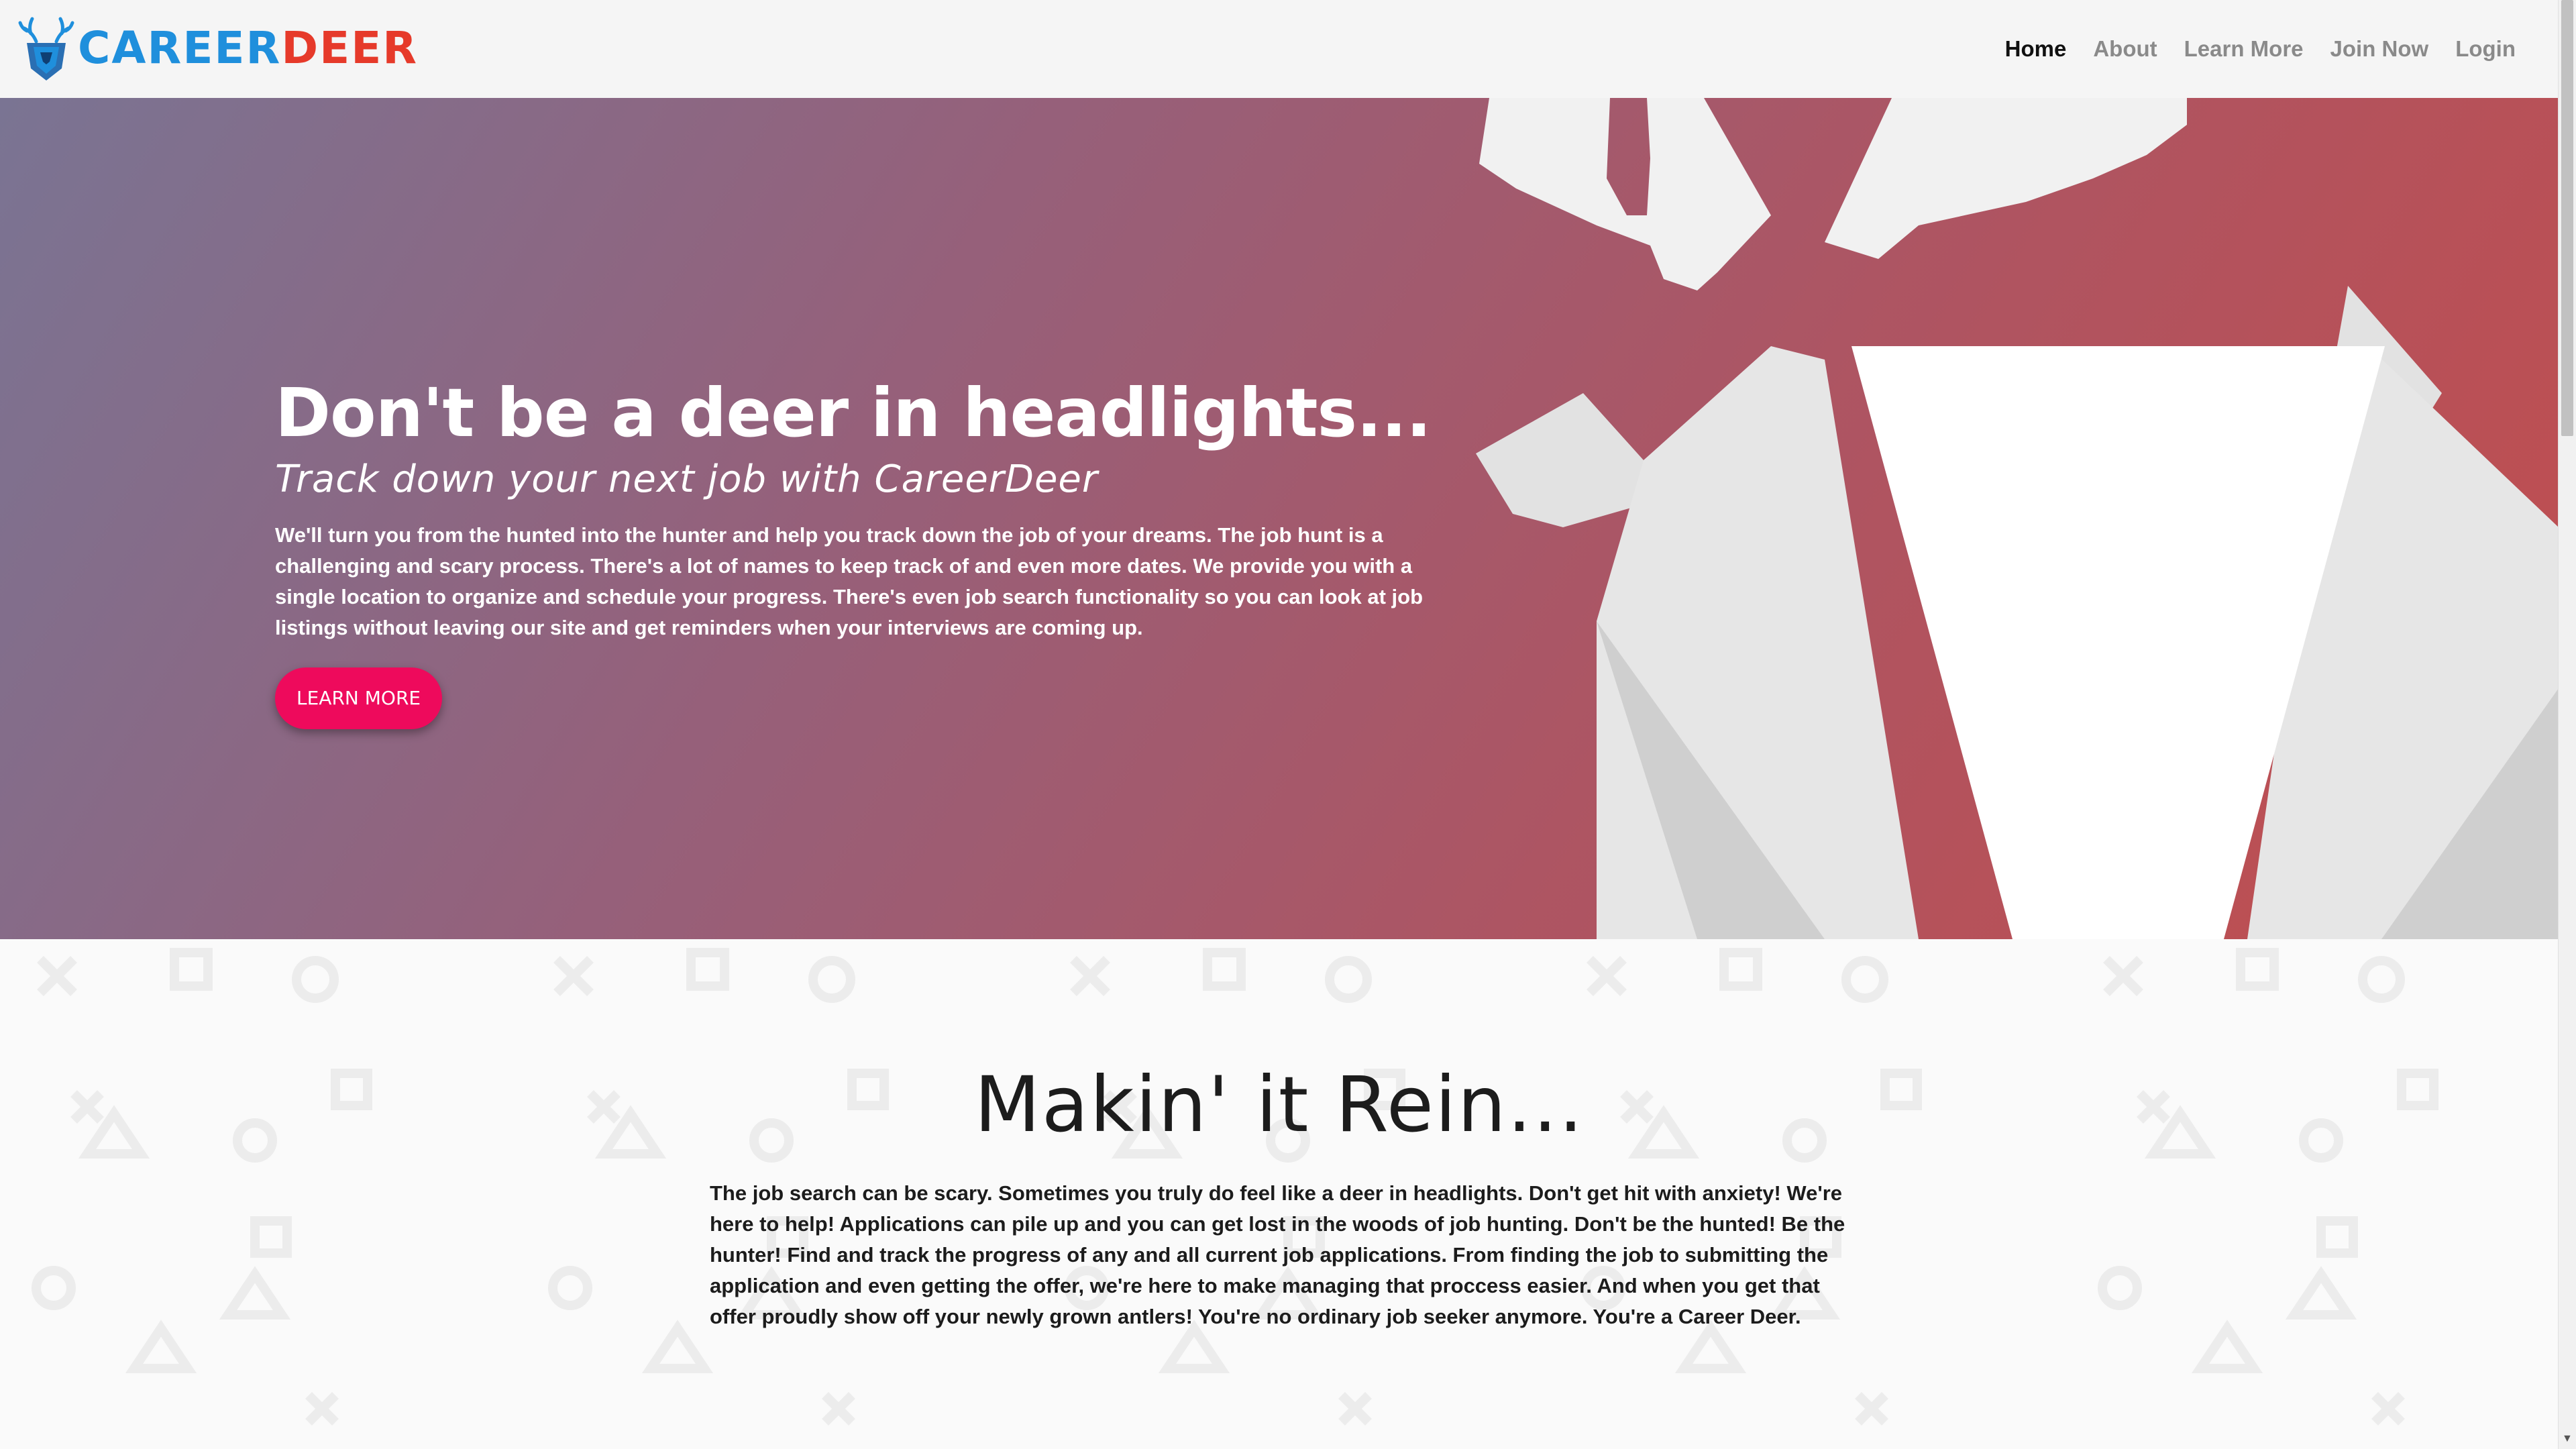 The height and width of the screenshot is (1449, 2576). What do you see at coordinates (359, 698) in the screenshot?
I see `learn-more-button: LEARN MORE` at bounding box center [359, 698].